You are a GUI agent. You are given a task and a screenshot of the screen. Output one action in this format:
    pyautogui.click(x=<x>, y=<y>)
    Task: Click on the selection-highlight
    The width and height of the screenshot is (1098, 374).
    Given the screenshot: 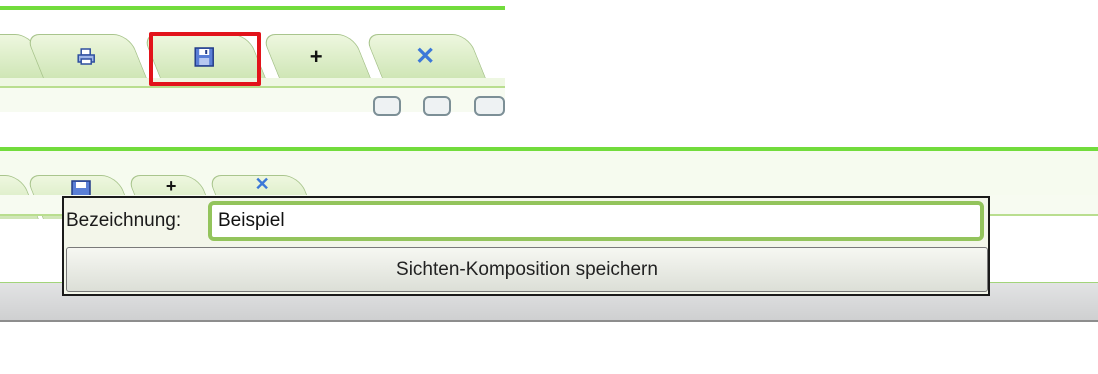 What is the action you would take?
    pyautogui.click(x=205, y=59)
    